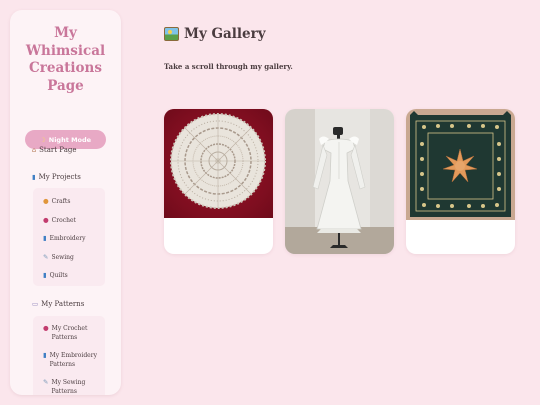 The image size is (540, 405). I want to click on submenu-item-sewing: ✎ Sewing, so click(58, 257).